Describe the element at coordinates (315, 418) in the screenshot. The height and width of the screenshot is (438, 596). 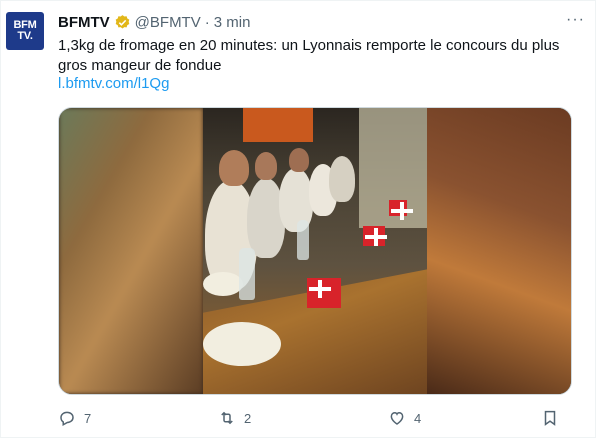
I see `tweet-actions: 7 2 4` at that location.